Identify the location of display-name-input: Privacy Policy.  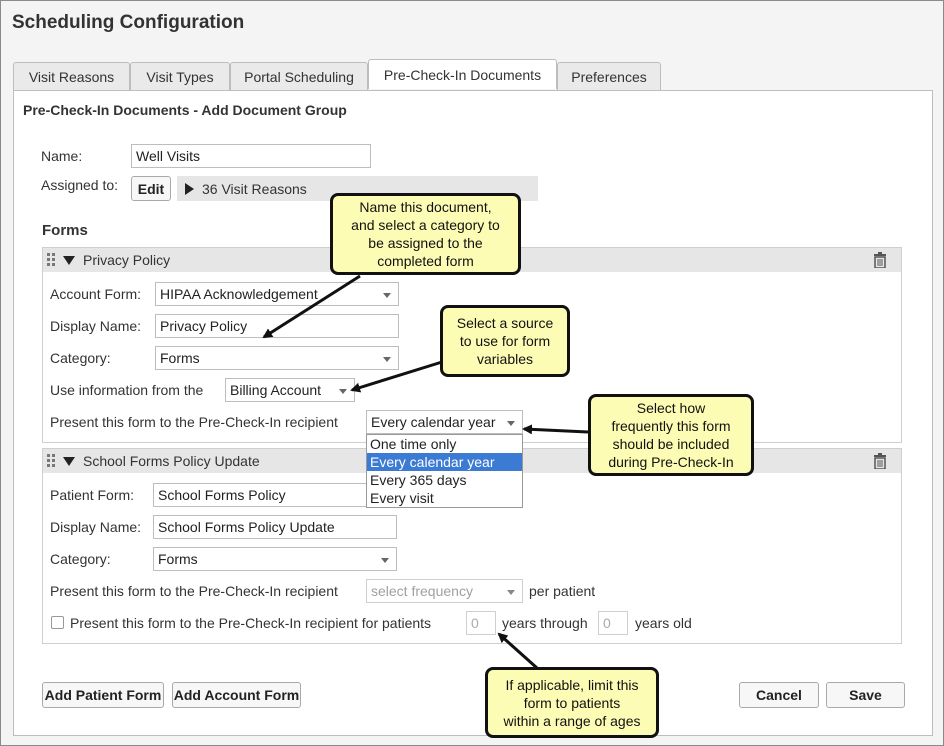
(277, 326).